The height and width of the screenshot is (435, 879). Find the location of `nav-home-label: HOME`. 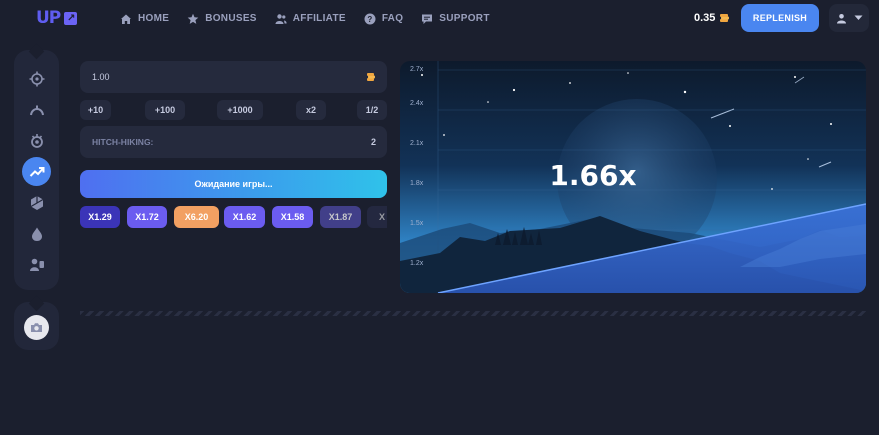

nav-home-label: HOME is located at coordinates (154, 18).